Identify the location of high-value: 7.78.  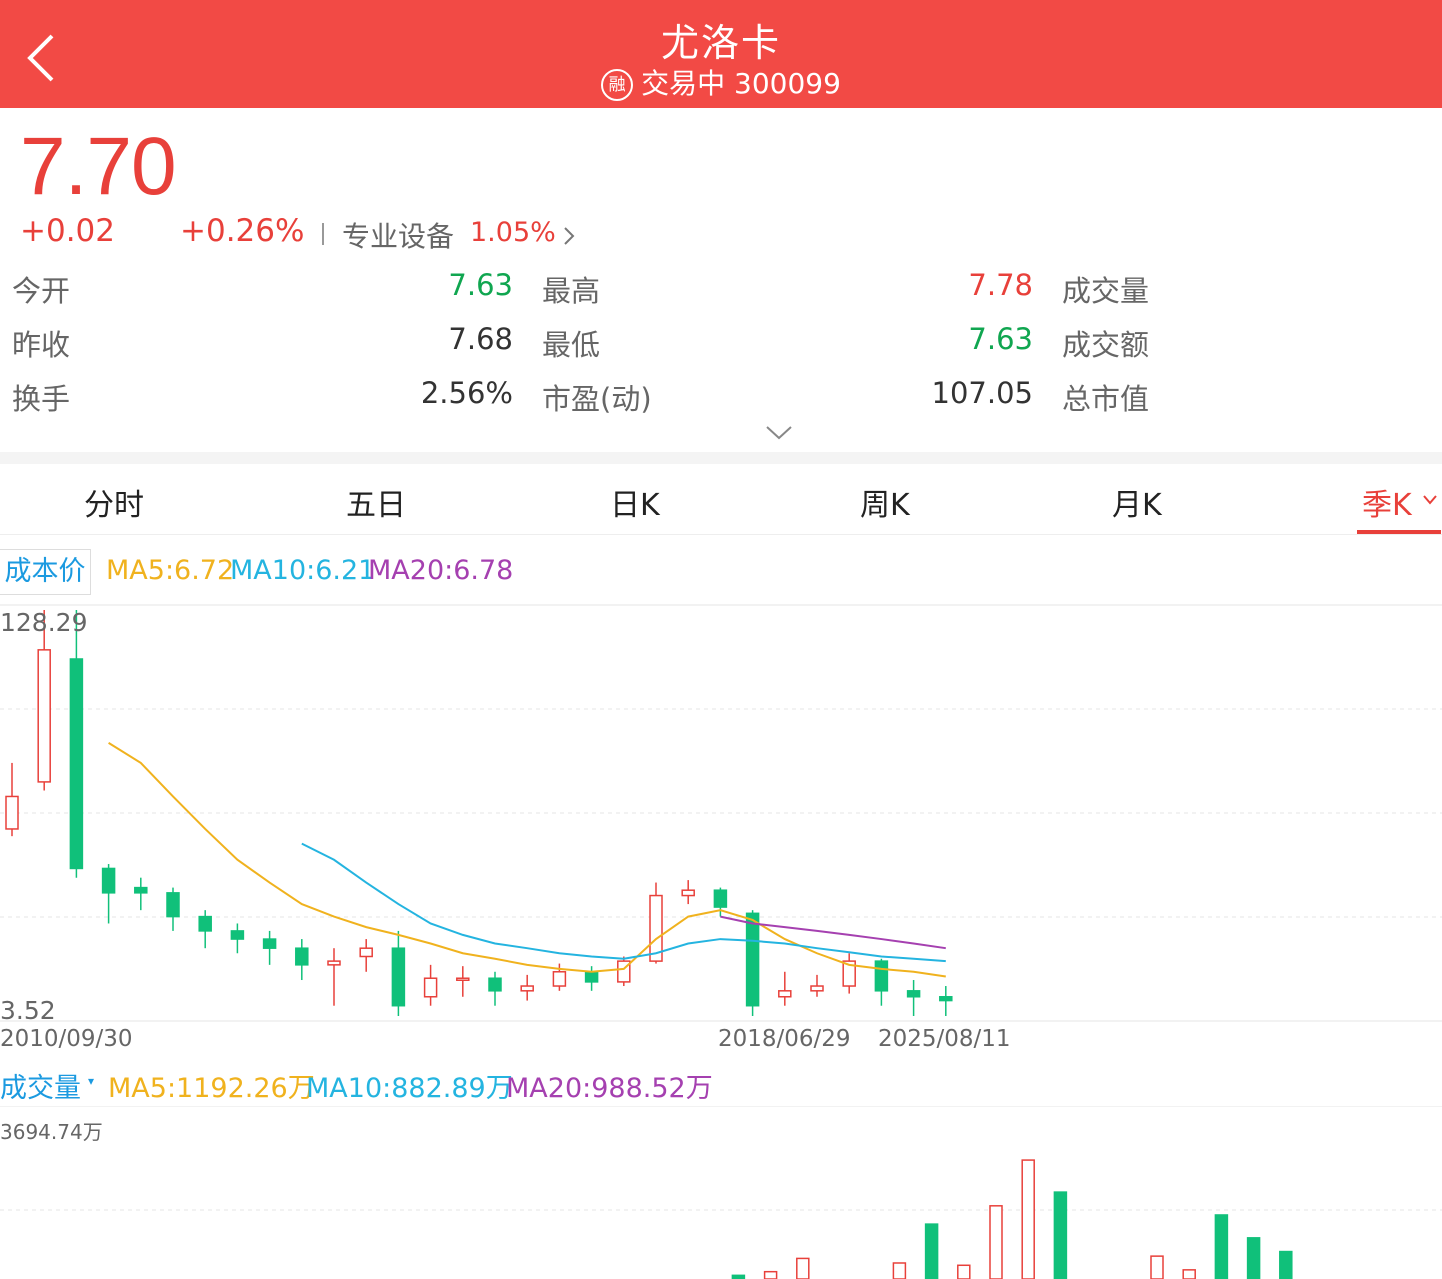
(1000, 285).